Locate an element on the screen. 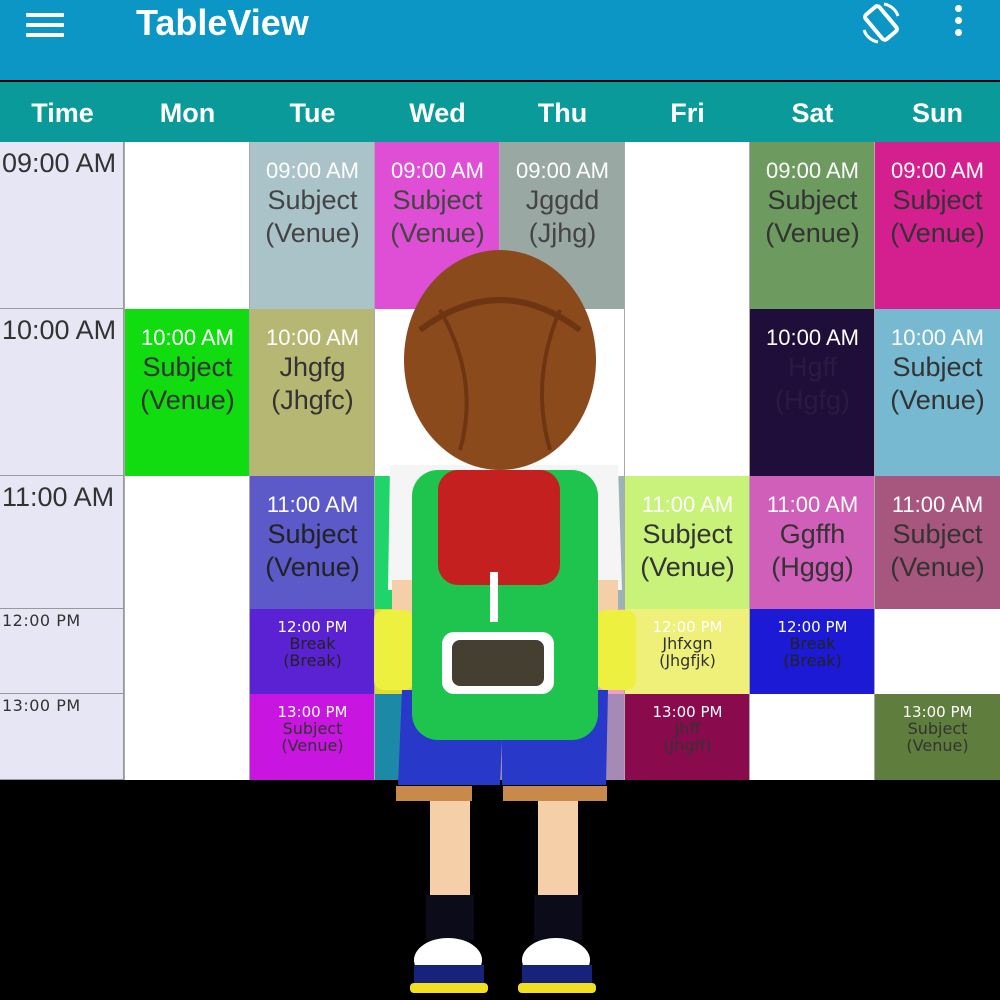 The image size is (1000, 1000). timetable-slot: 13:00 PM Cgh (Hv) is located at coordinates (562, 737).